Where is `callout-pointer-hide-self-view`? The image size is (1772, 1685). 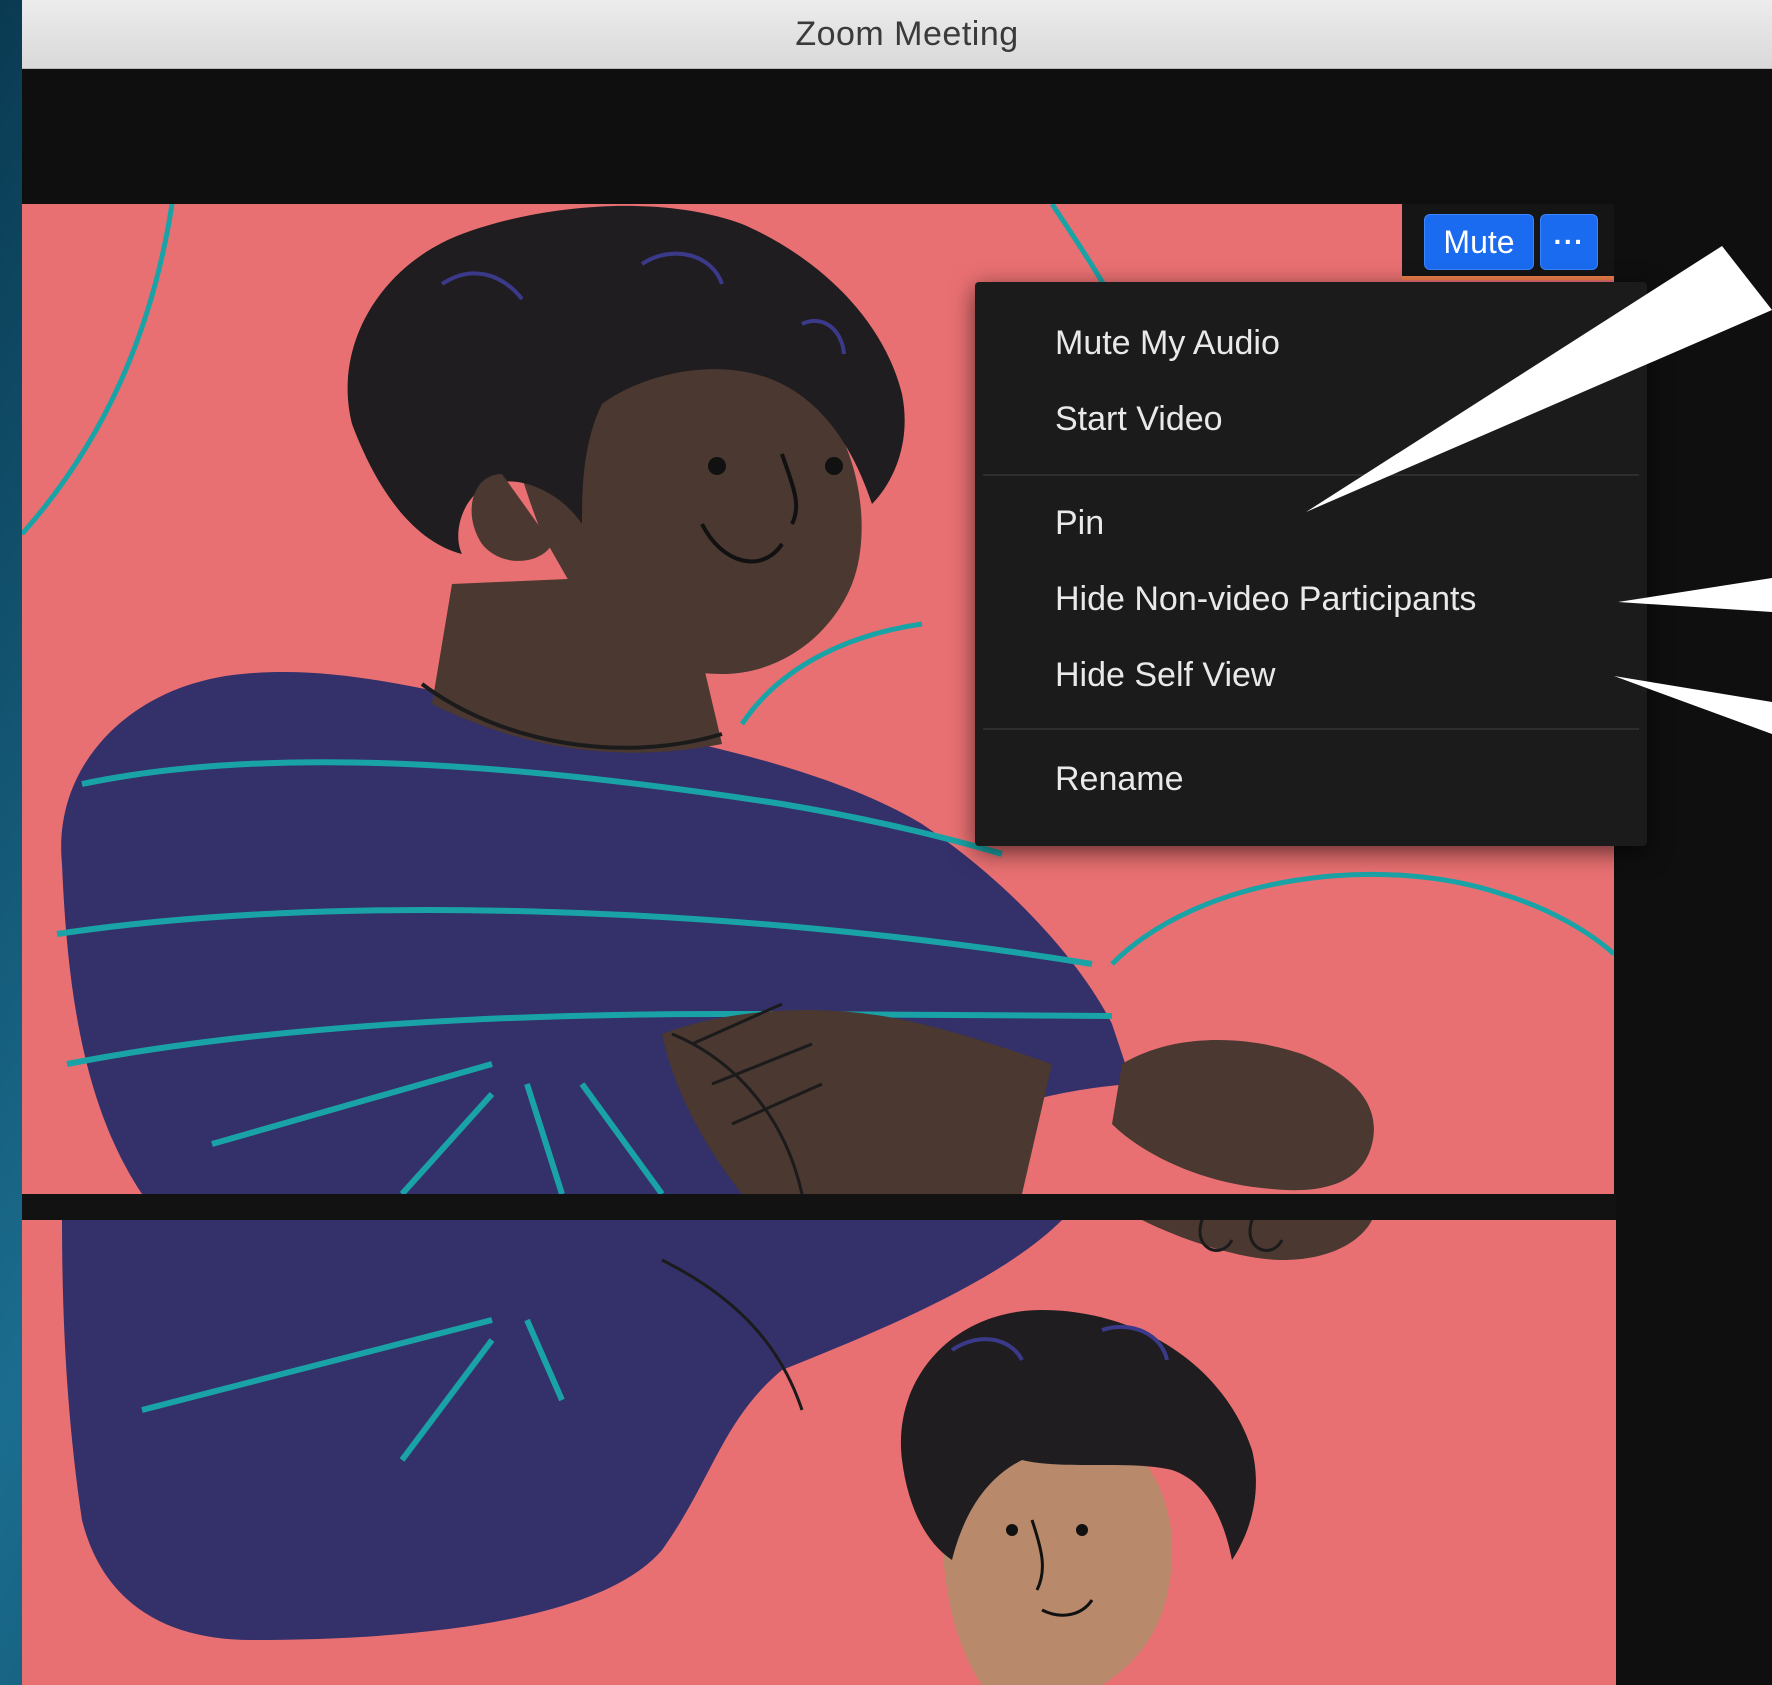
callout-pointer-hide-self-view is located at coordinates (1693, 705).